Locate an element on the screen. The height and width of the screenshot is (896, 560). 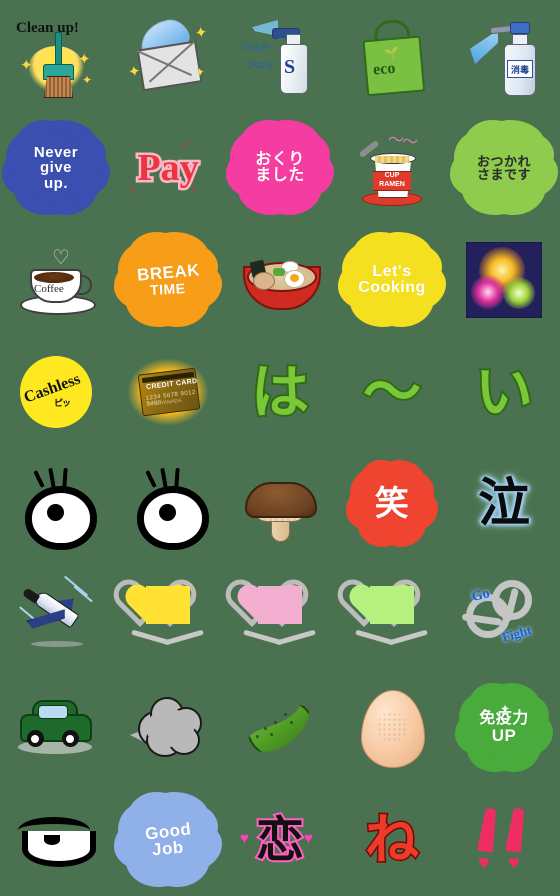
sticker-cell: い is located at coordinates (504, 392).